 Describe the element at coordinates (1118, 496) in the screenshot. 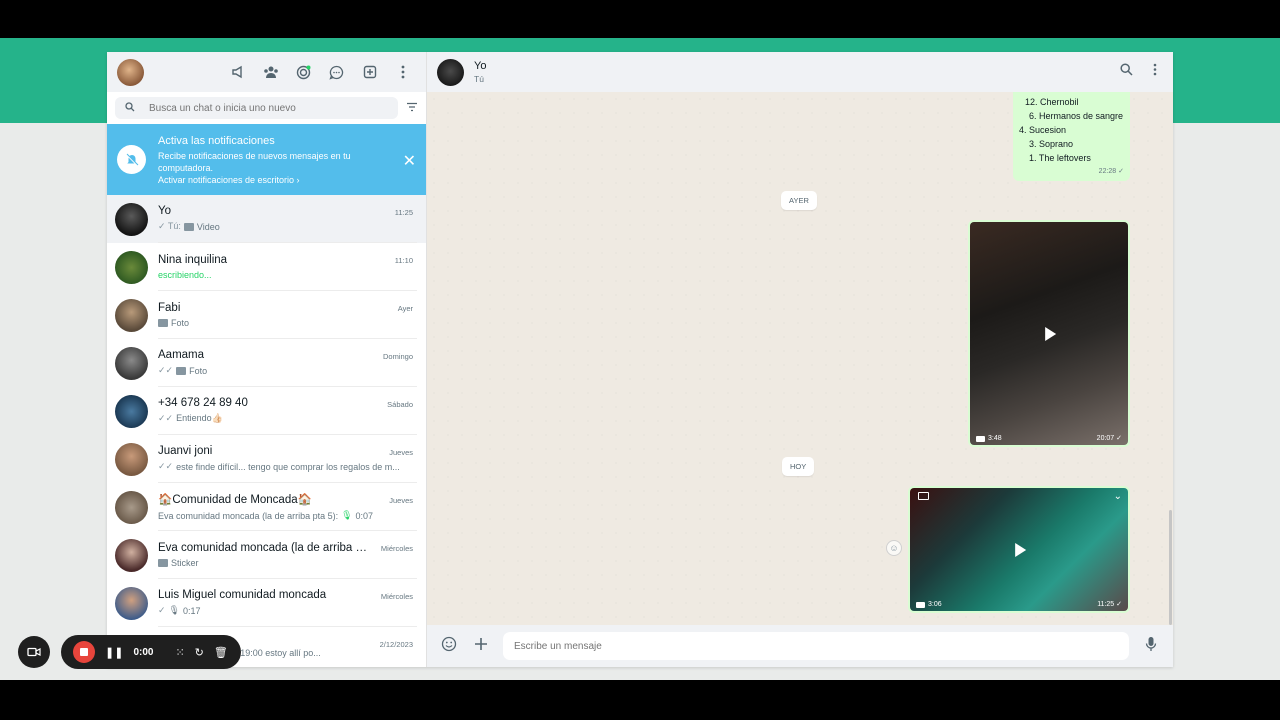

I see `chevron-down-icon: ⌄` at that location.